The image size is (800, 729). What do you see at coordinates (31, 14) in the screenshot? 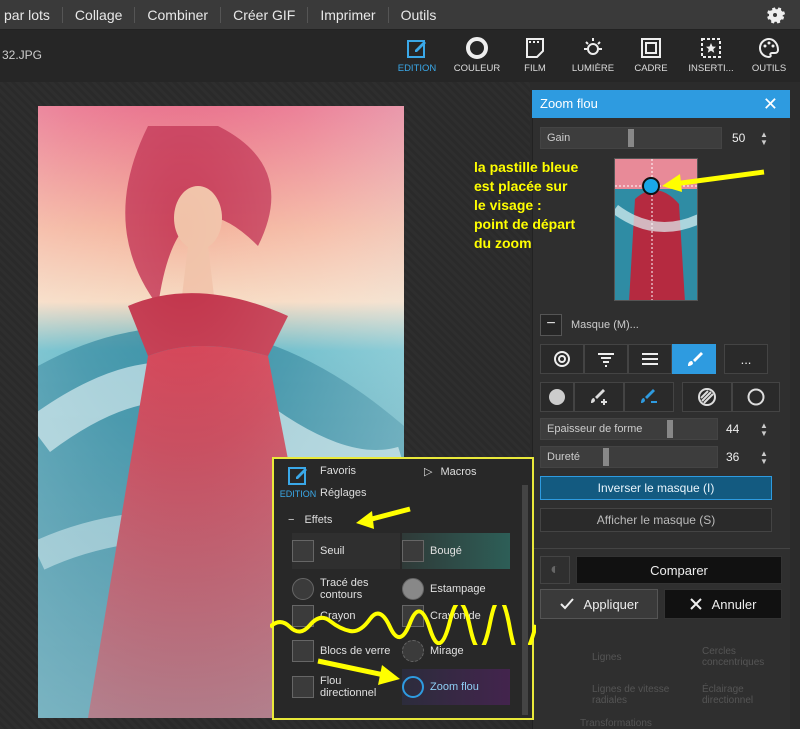
I see `menu-batch: par lots` at bounding box center [31, 14].